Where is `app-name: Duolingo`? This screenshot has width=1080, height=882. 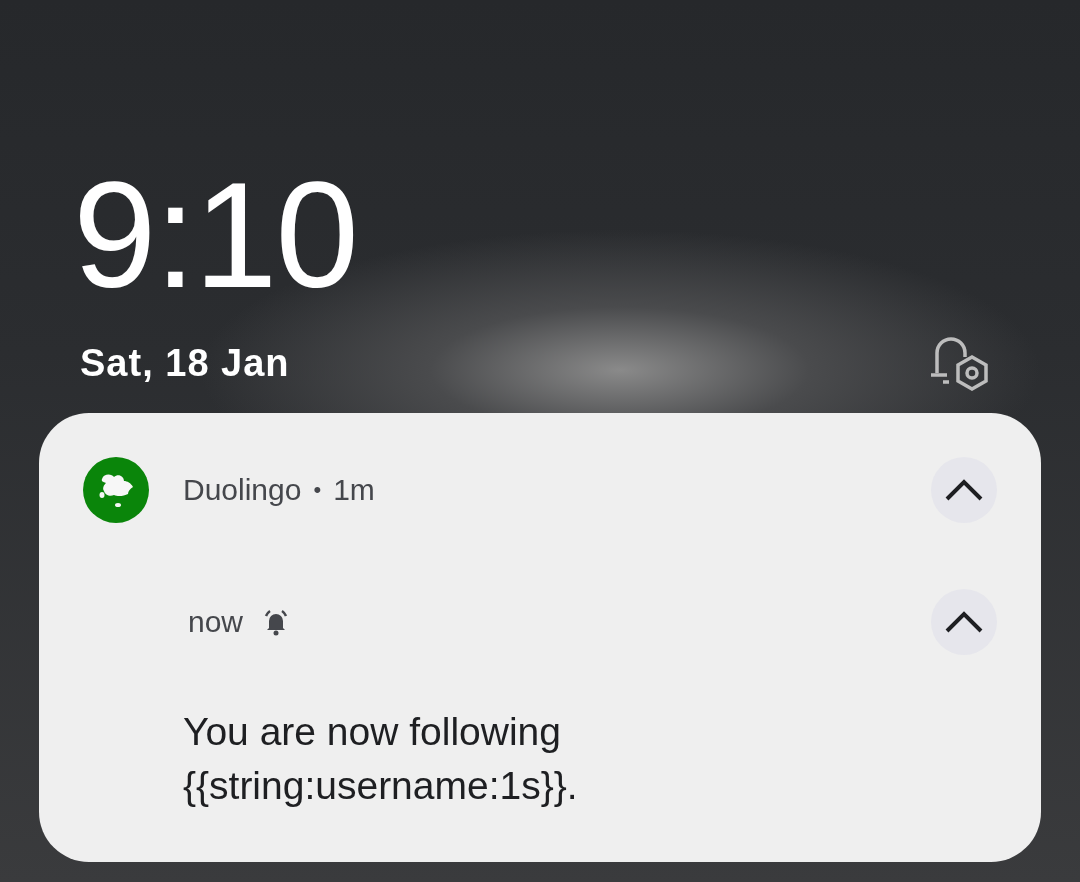
app-name: Duolingo is located at coordinates (242, 489).